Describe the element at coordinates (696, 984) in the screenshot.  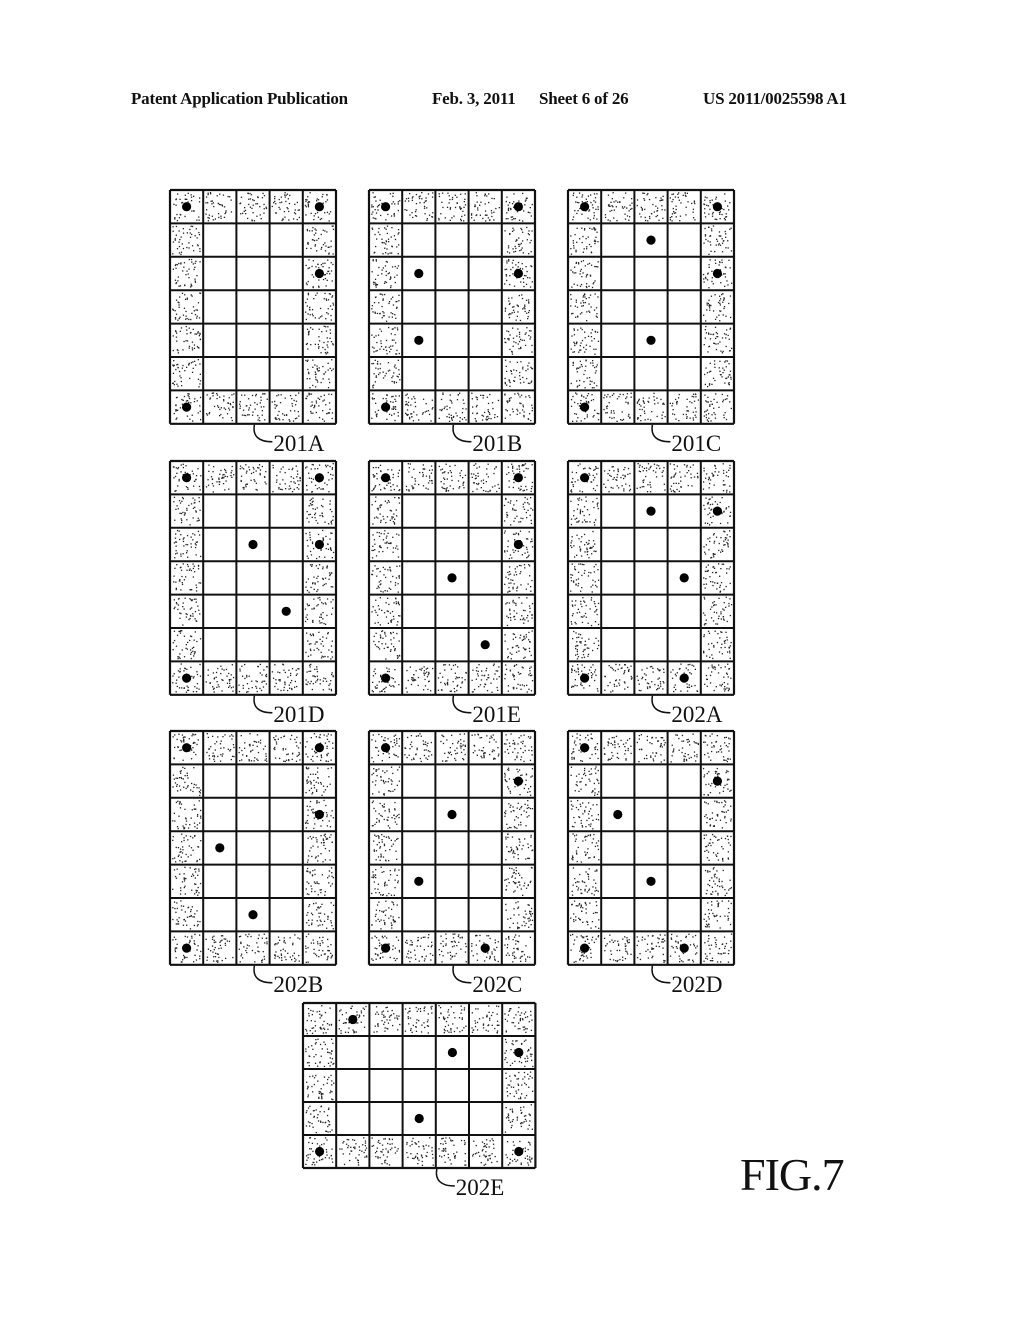
I see `pattern-label: 202D` at that location.